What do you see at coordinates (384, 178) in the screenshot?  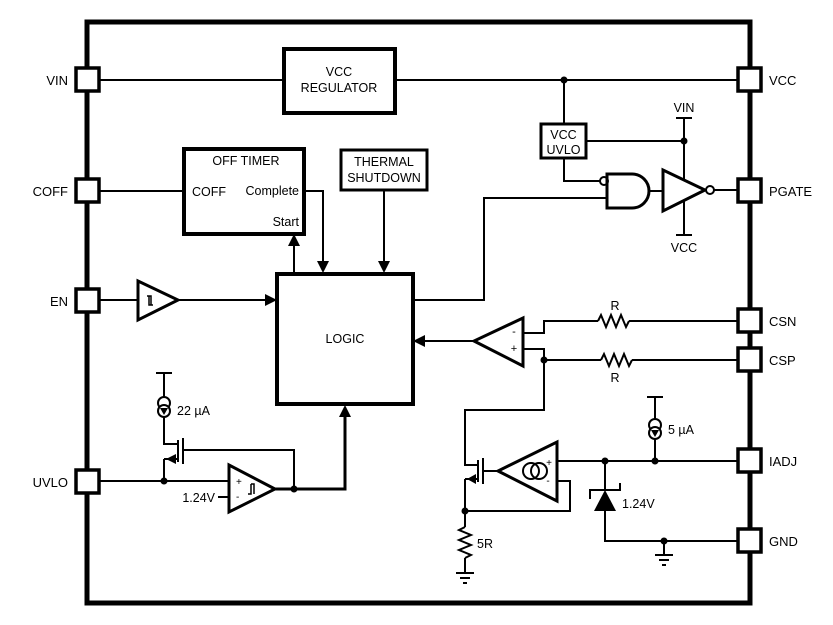 I see `thermal-line2: SHUTDOWN` at bounding box center [384, 178].